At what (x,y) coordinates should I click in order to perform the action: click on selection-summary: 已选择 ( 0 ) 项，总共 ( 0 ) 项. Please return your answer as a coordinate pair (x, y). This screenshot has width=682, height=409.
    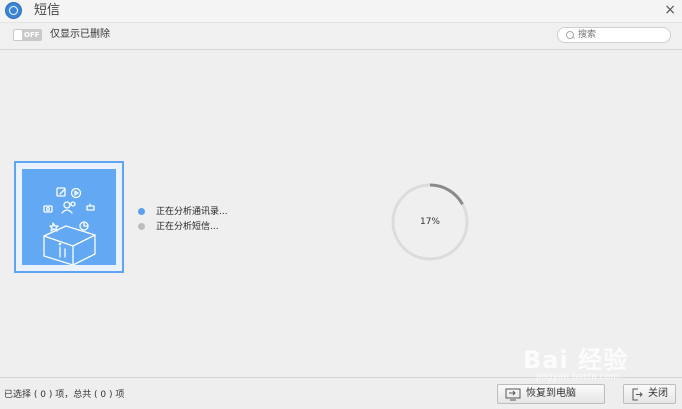
    Looking at the image, I should click on (64, 395).